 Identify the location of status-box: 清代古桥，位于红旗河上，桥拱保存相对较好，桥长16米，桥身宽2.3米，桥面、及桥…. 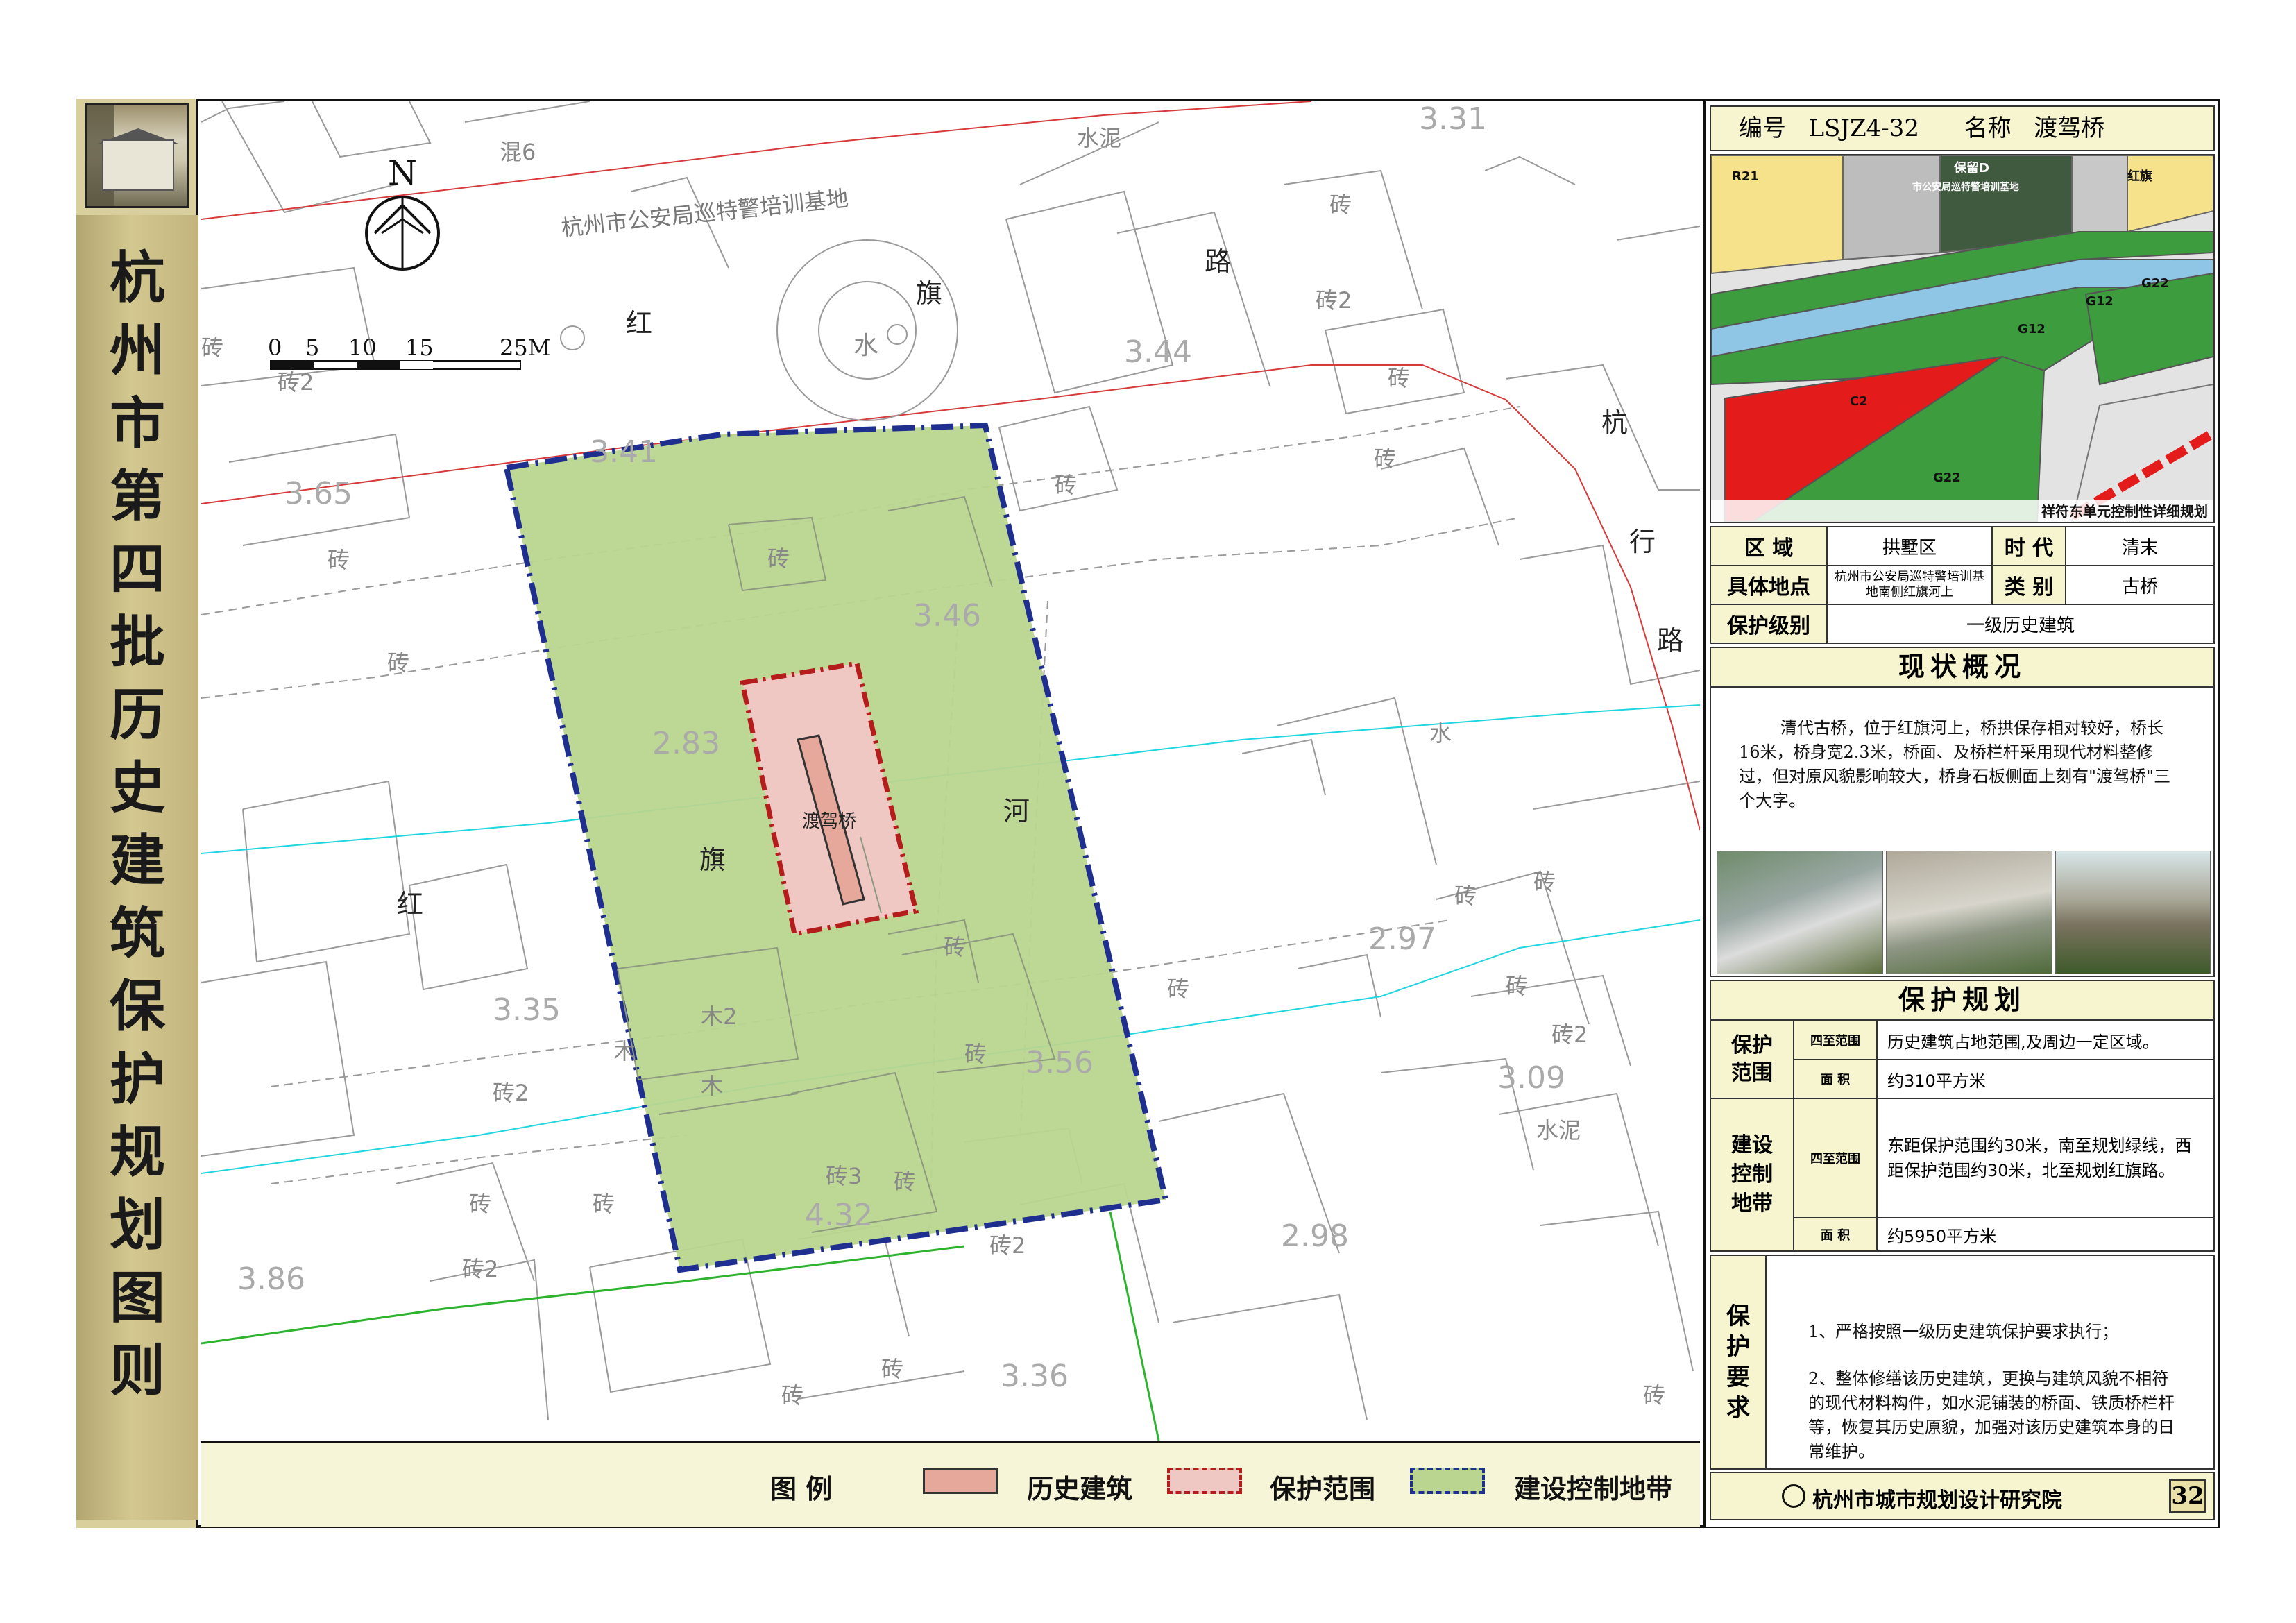
(1962, 832).